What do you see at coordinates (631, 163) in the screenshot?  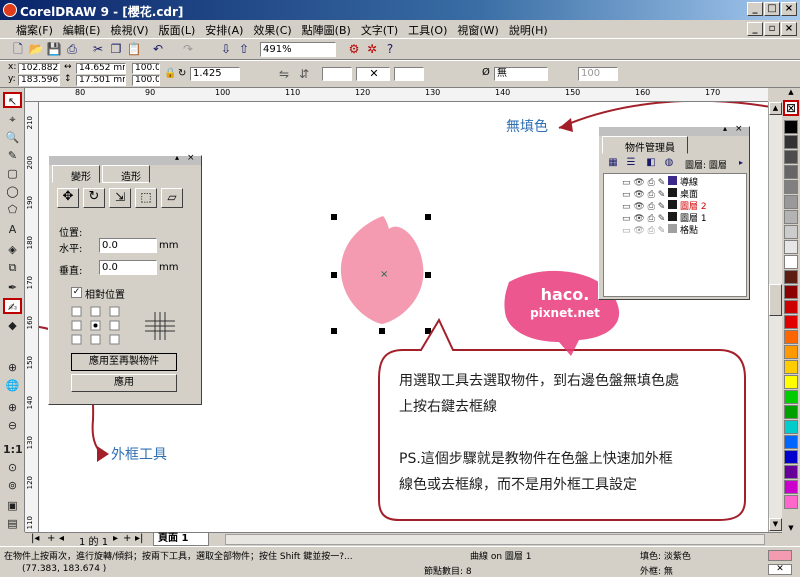 I see `layer-list-icon: ☰` at bounding box center [631, 163].